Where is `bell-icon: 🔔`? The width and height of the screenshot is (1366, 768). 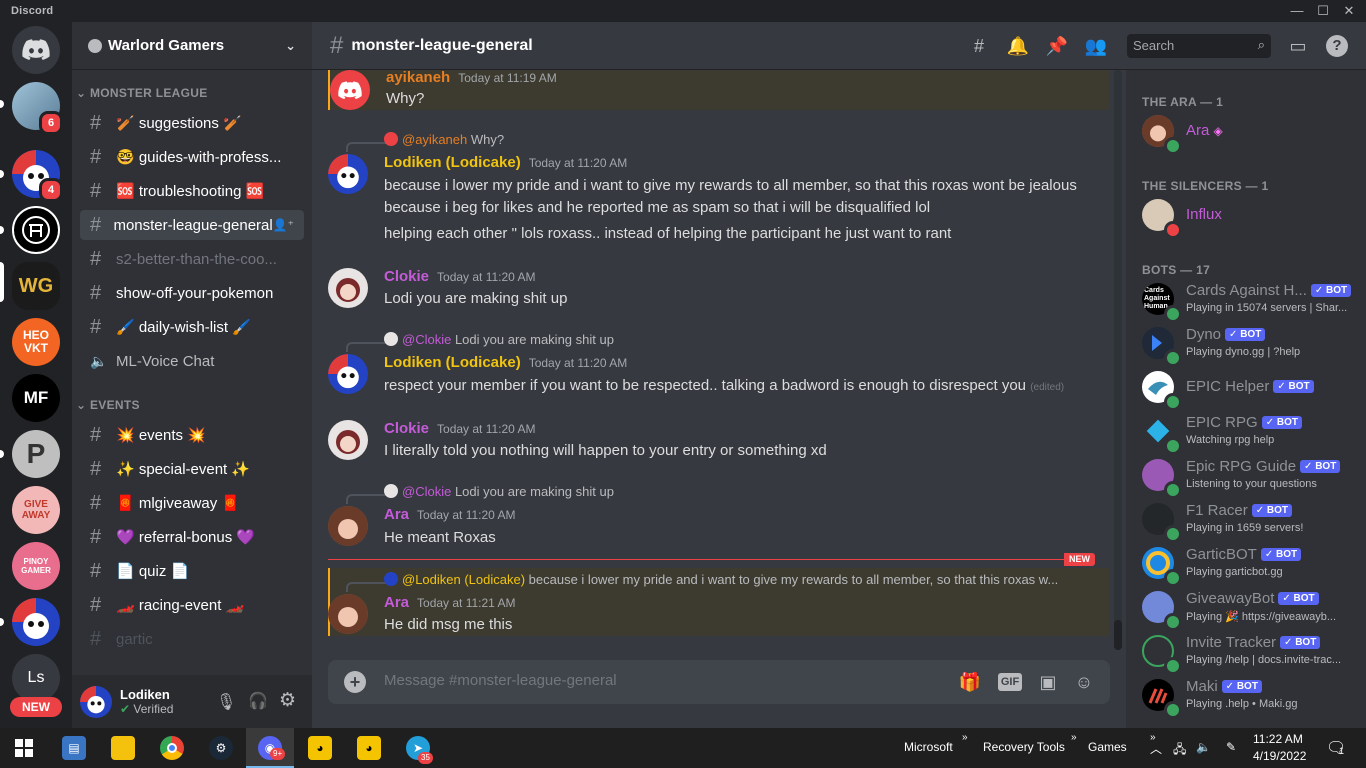 bell-icon: 🔔 is located at coordinates (1018, 46).